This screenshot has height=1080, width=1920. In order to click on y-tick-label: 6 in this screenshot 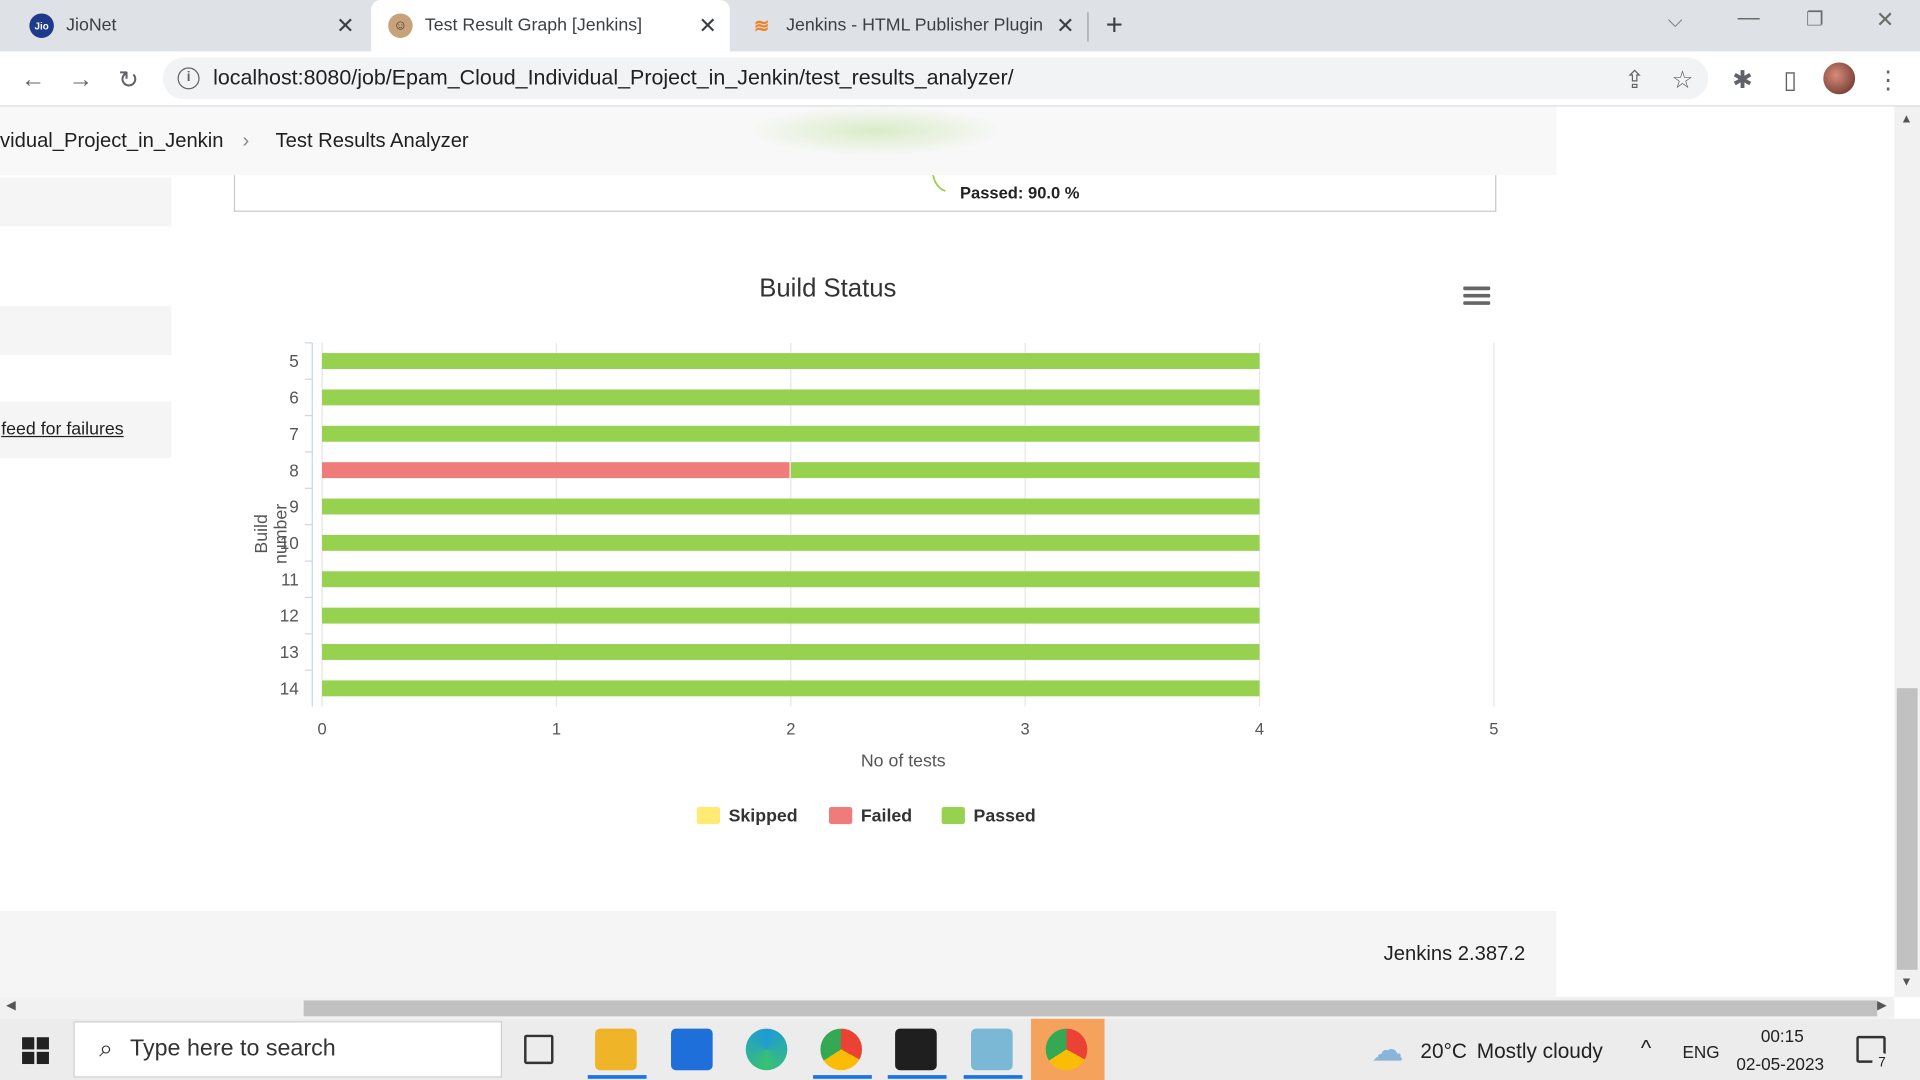, I will do `click(294, 398)`.